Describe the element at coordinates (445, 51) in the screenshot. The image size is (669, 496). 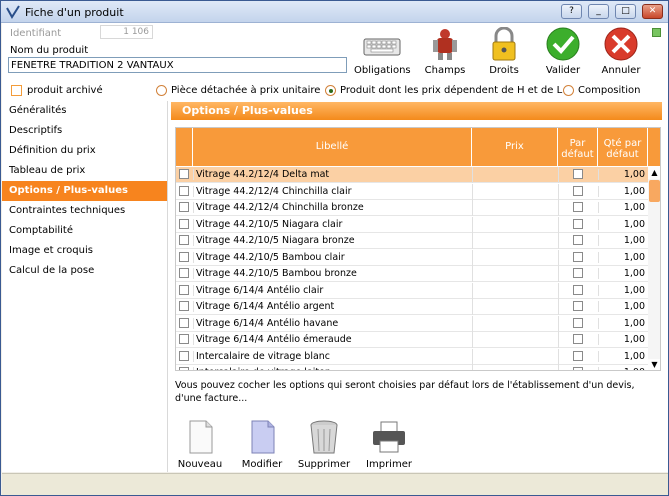
I see `champs-button: Champs` at that location.